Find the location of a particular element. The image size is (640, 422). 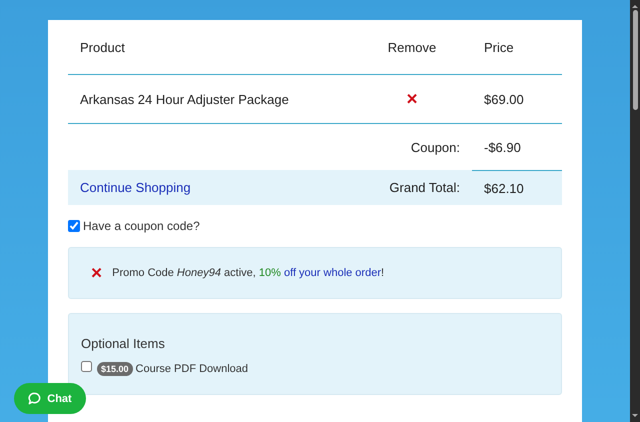

remove-promo-icon: × is located at coordinates (96, 273).